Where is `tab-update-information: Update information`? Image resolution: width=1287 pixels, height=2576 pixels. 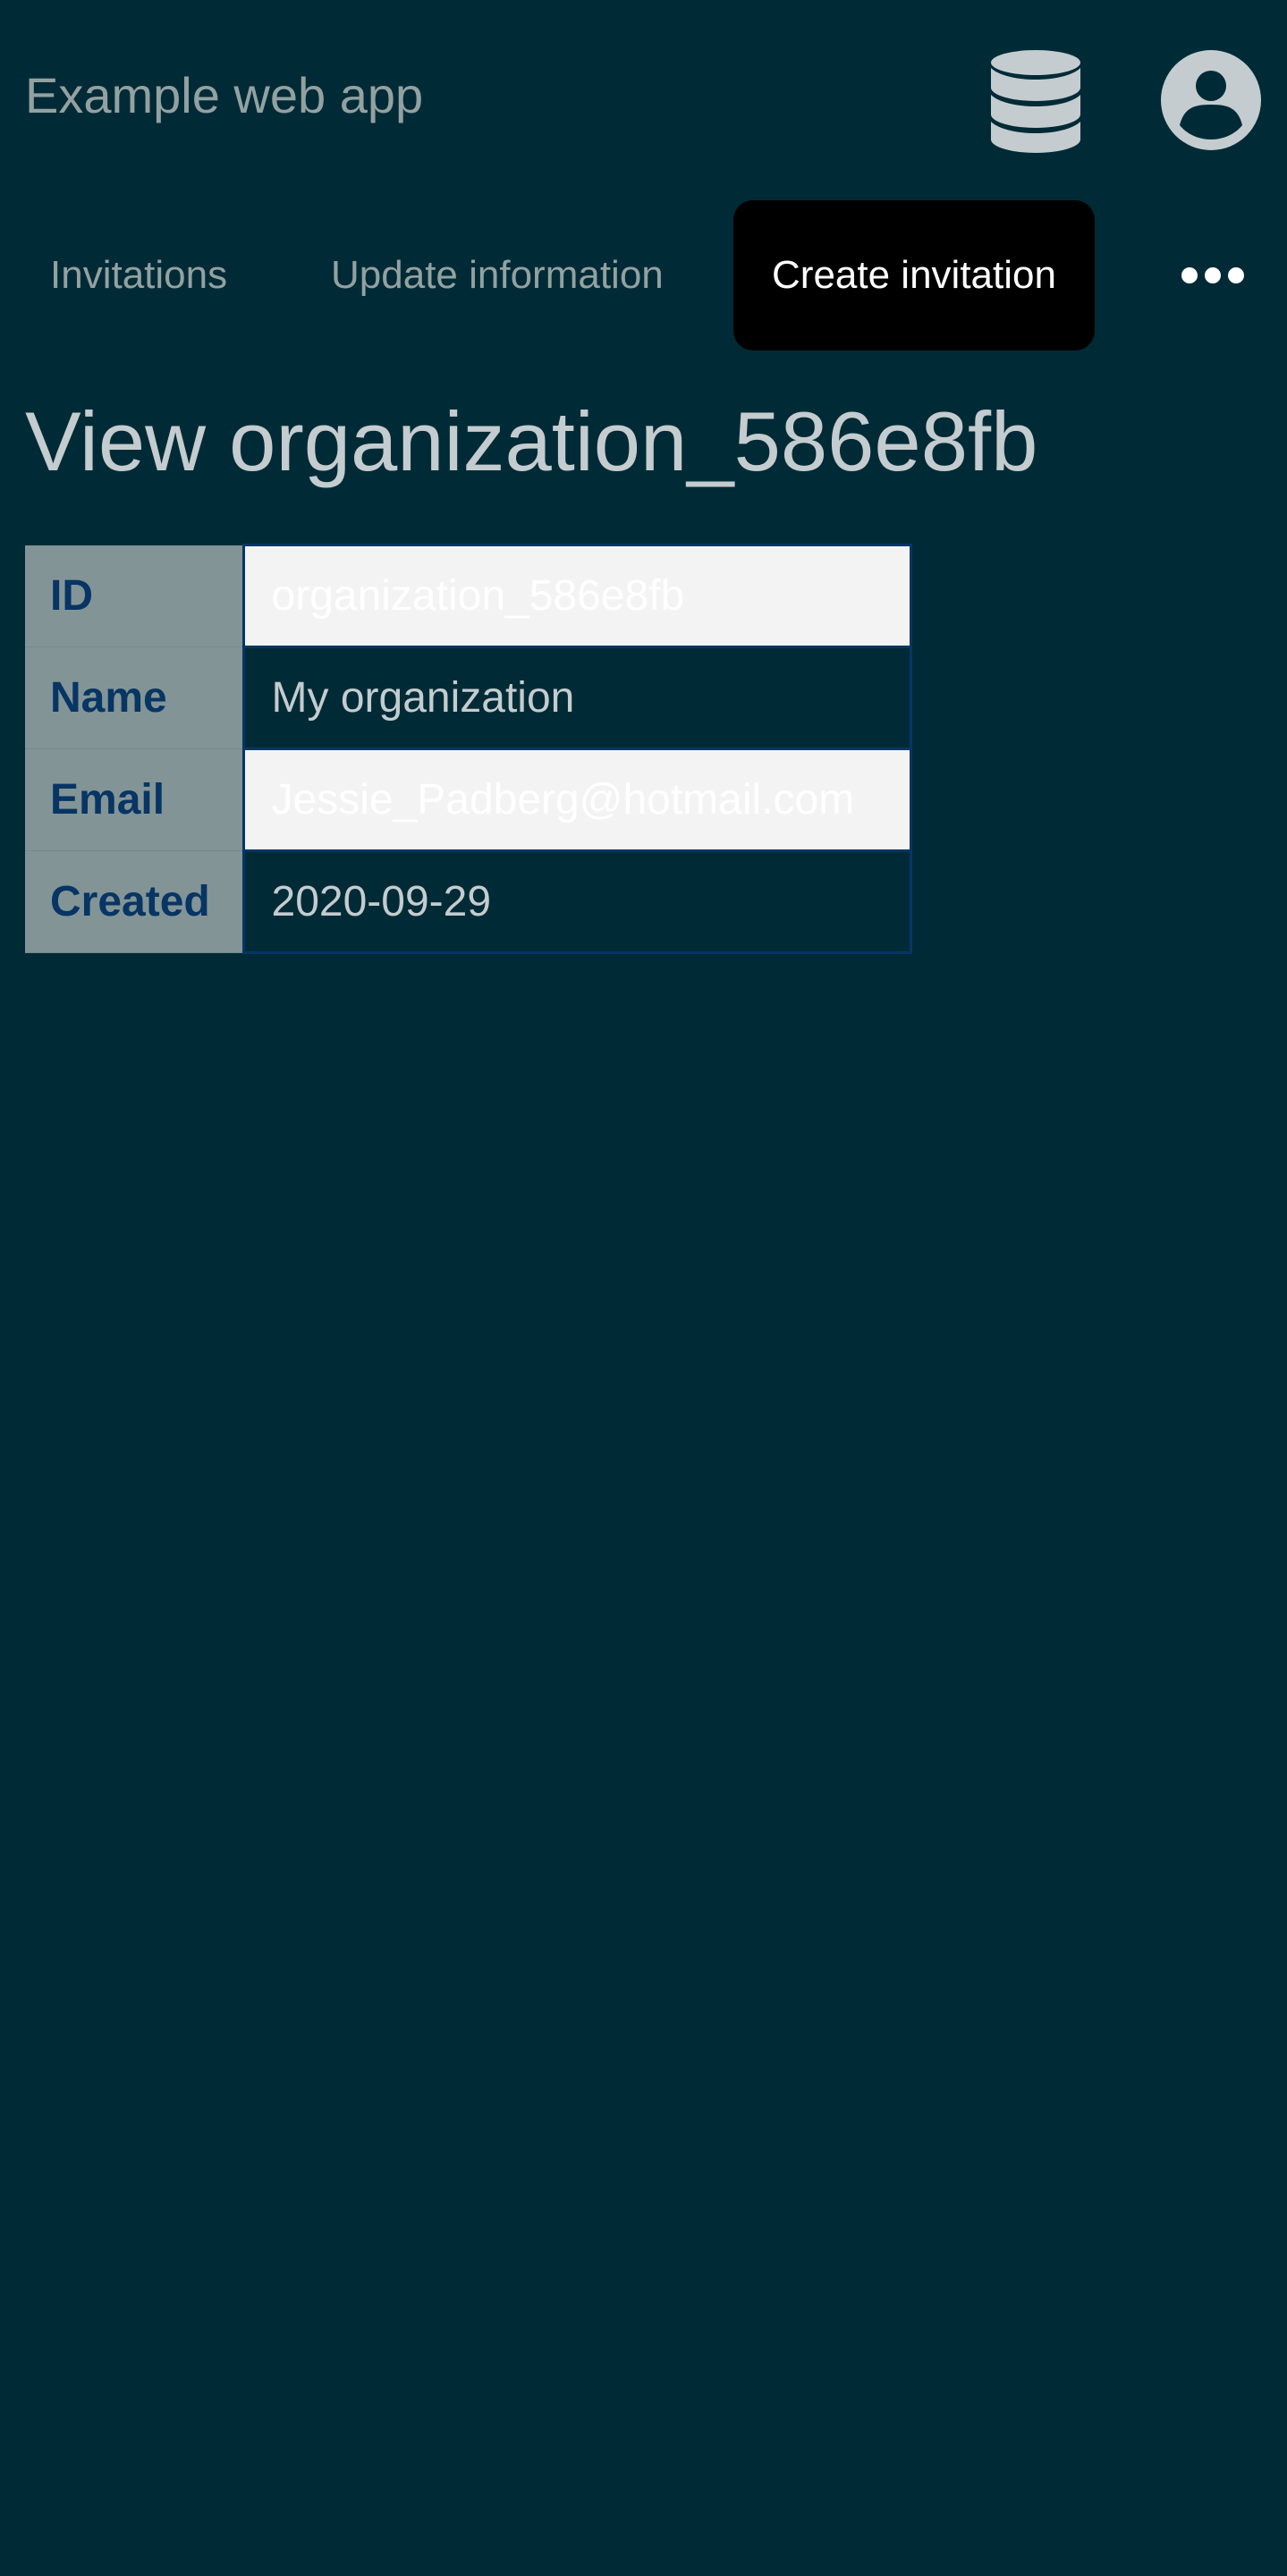 tab-update-information: Update information is located at coordinates (497, 275).